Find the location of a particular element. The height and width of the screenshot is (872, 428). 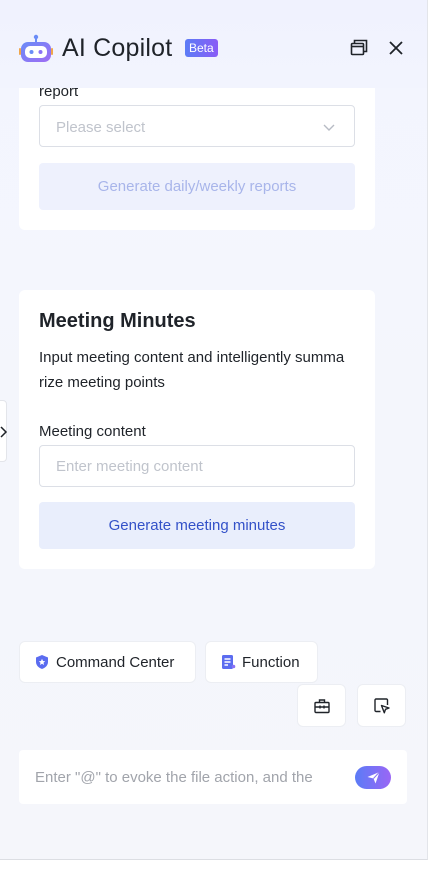

function-chip: Function is located at coordinates (261, 662).